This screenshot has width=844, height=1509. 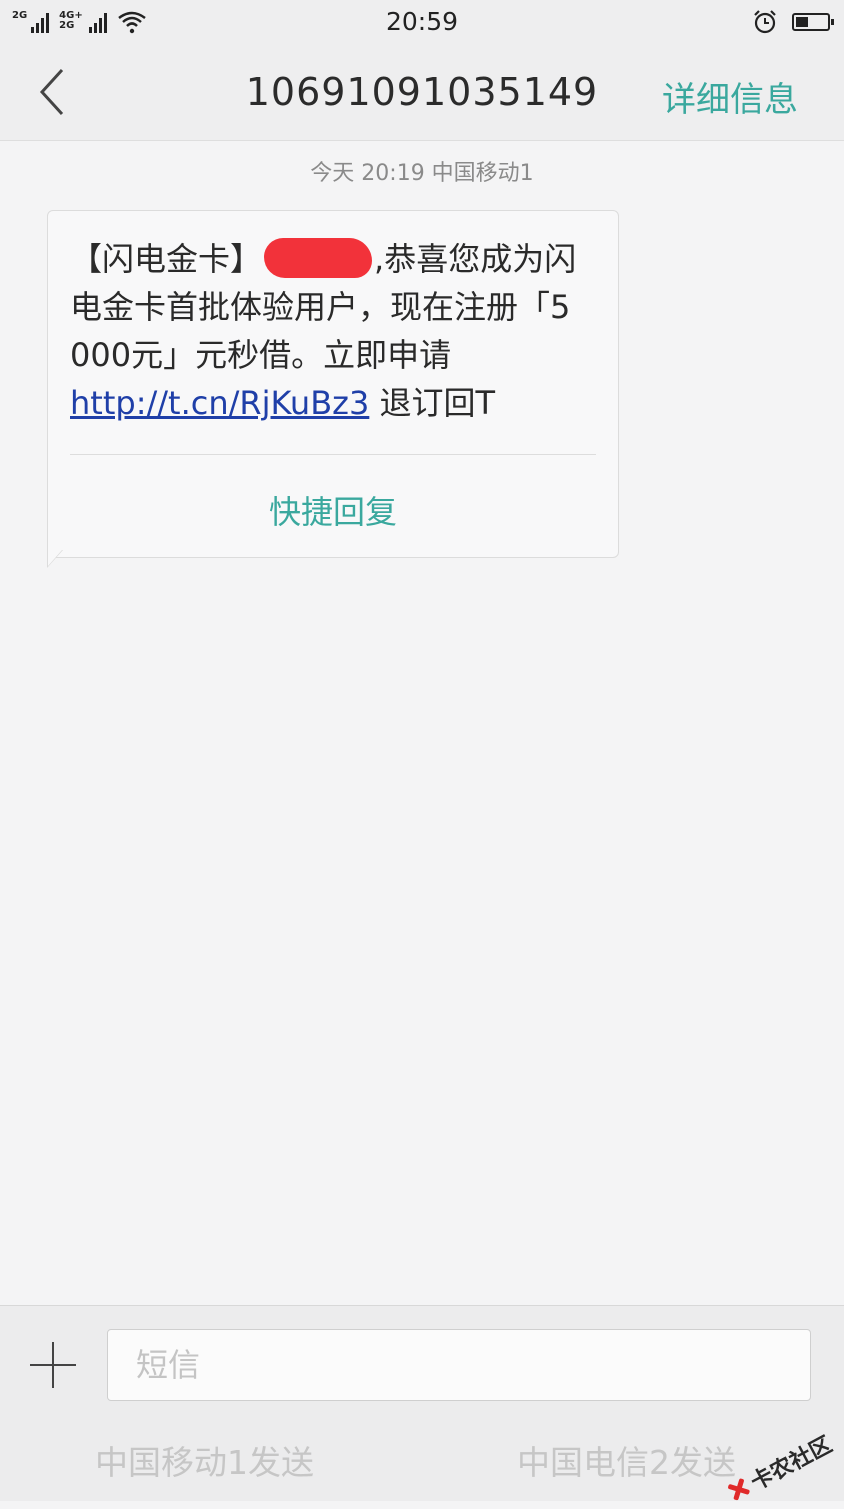 What do you see at coordinates (422, 93) in the screenshot?
I see `conversation-header: 10691091035149 详细信息` at bounding box center [422, 93].